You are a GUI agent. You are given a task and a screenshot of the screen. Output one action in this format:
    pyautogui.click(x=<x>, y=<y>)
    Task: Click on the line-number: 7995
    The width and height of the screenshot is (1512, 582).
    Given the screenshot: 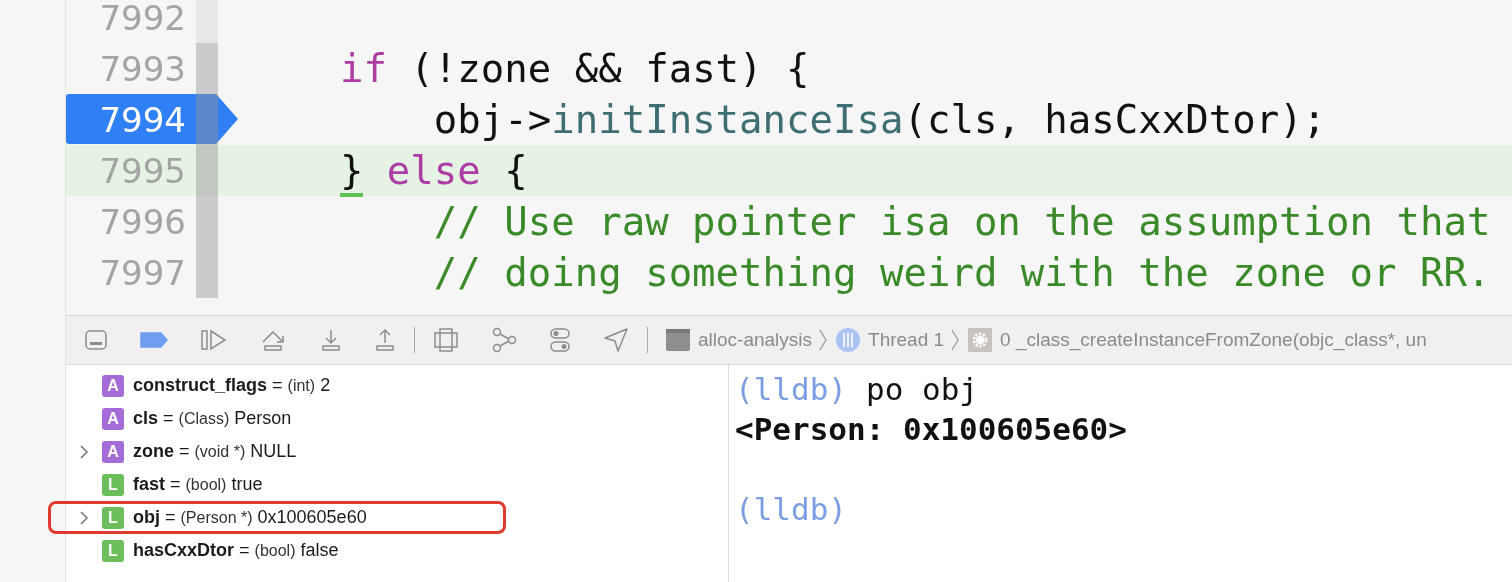 What is the action you would take?
    pyautogui.click(x=142, y=170)
    